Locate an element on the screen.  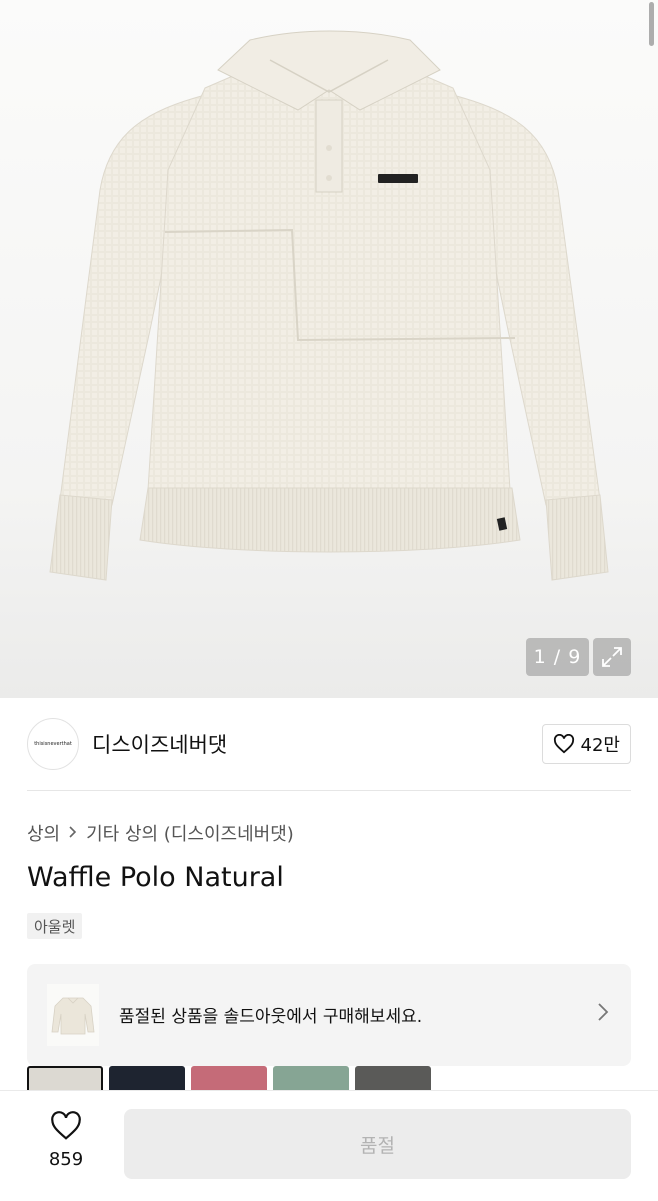
brand-like-count: 42만 is located at coordinates (600, 745).